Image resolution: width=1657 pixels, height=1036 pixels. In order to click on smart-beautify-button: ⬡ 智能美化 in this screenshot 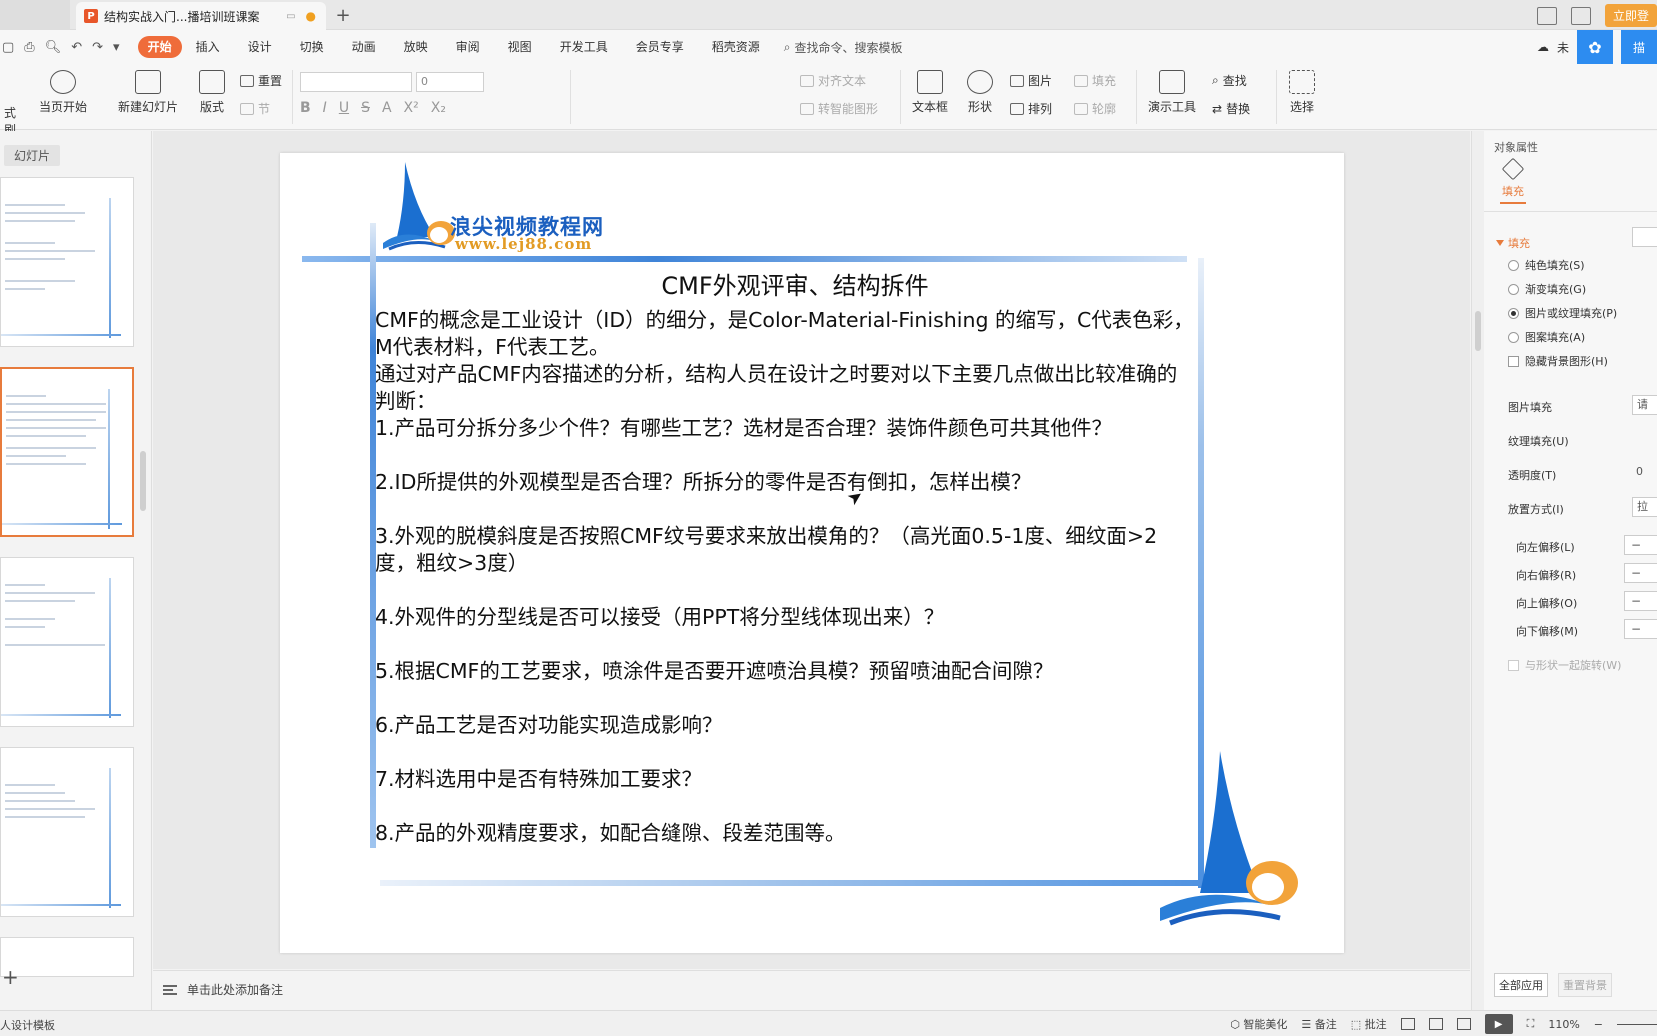, I will do `click(1258, 1024)`.